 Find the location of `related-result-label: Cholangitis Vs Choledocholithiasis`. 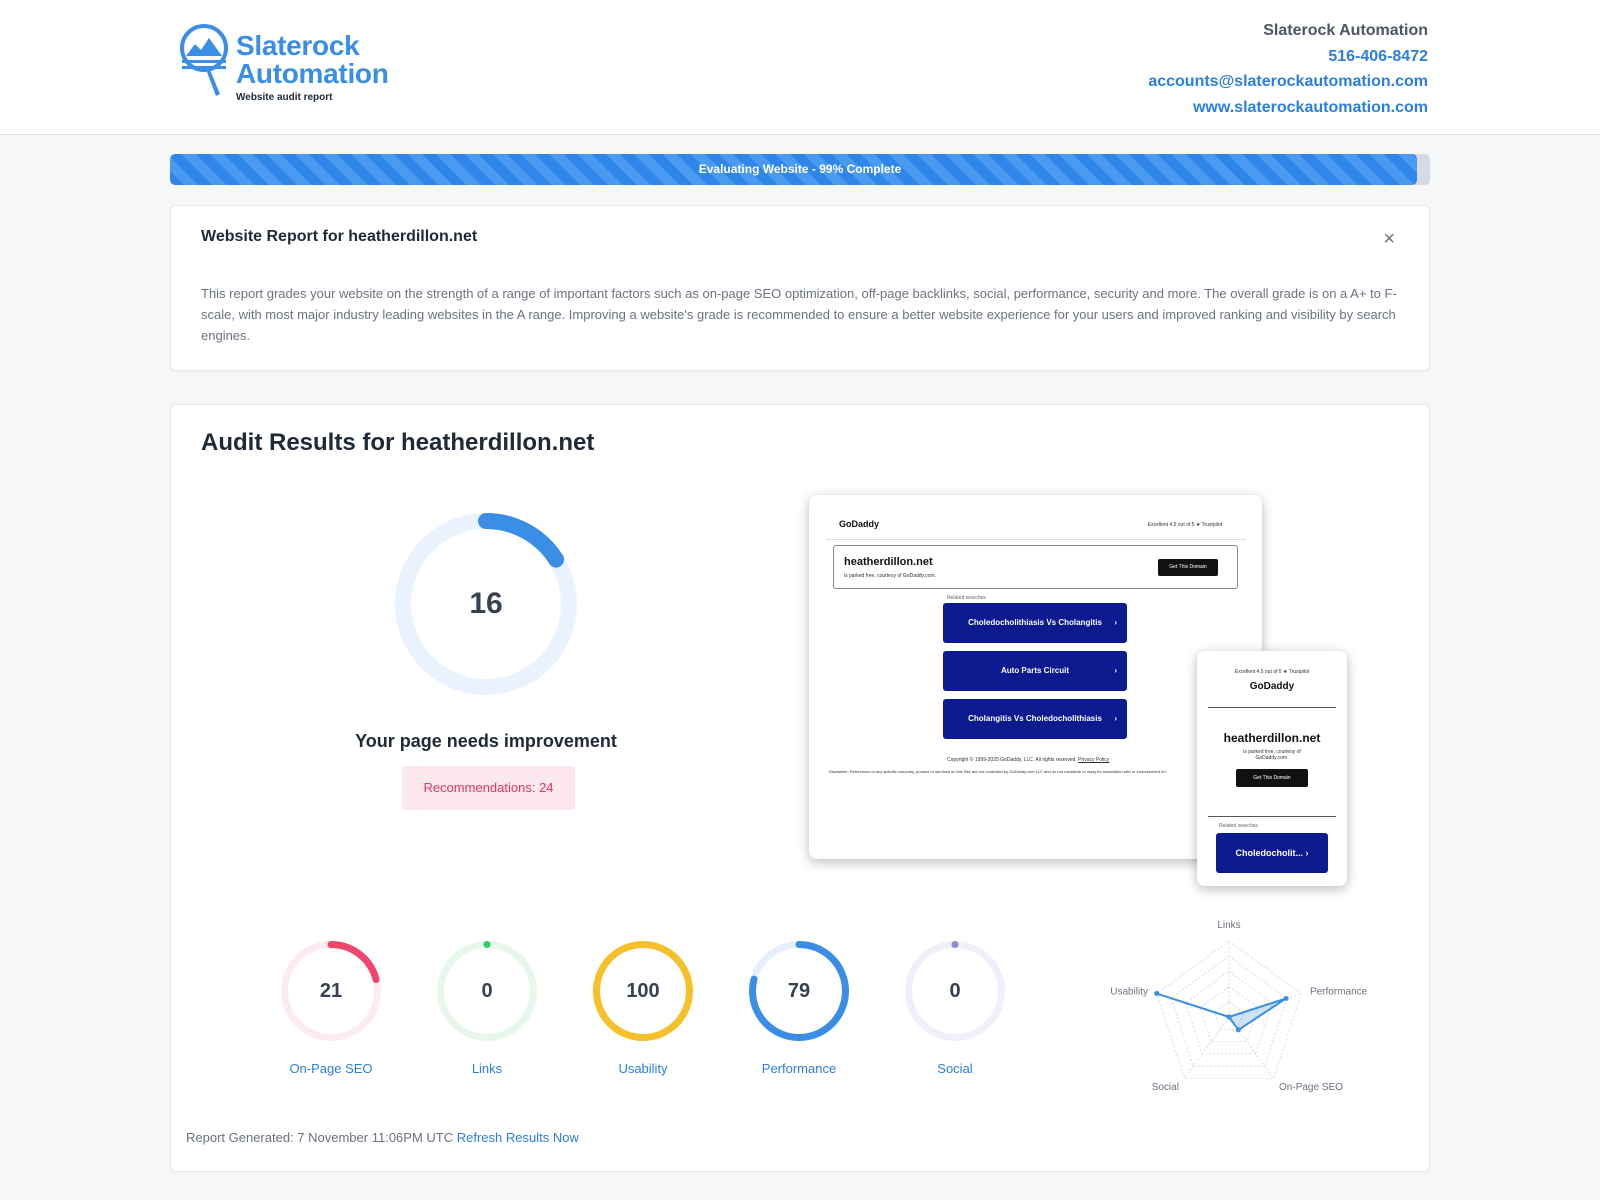

related-result-label: Cholangitis Vs Choledocholithiasis is located at coordinates (1035, 718).